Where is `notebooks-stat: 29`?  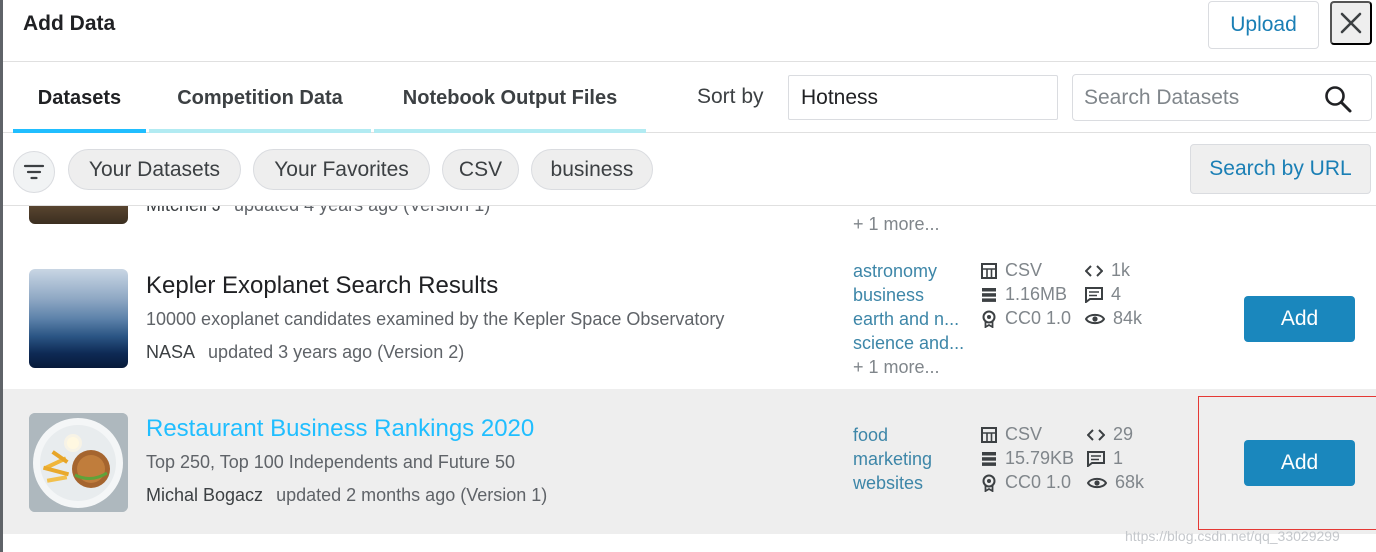 notebooks-stat: 29 is located at coordinates (1110, 434).